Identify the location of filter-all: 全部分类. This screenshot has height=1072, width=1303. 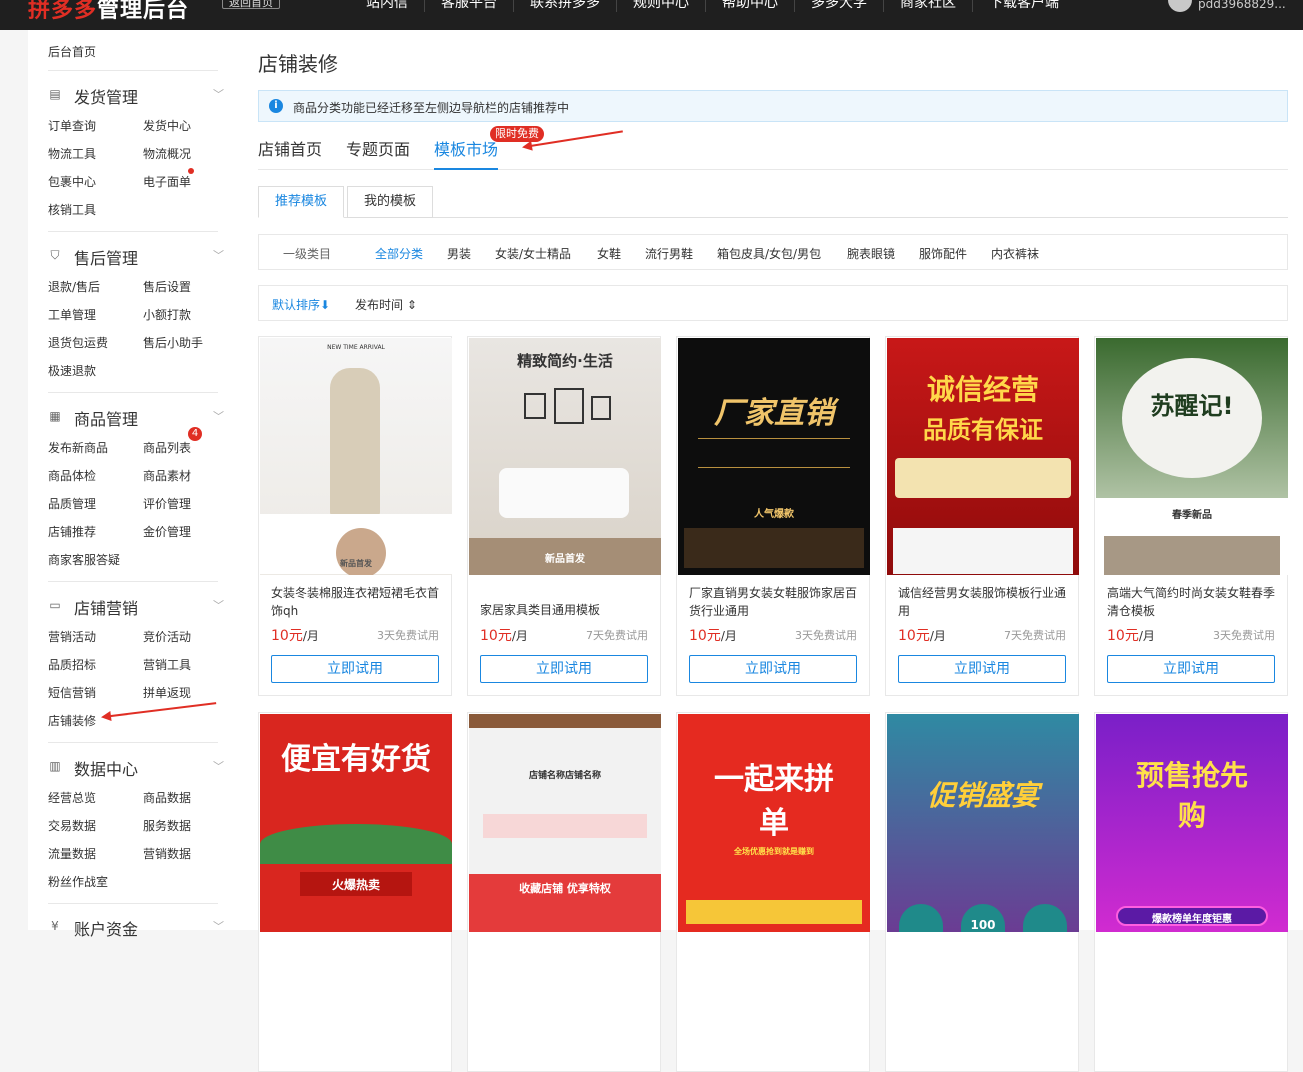
(399, 253).